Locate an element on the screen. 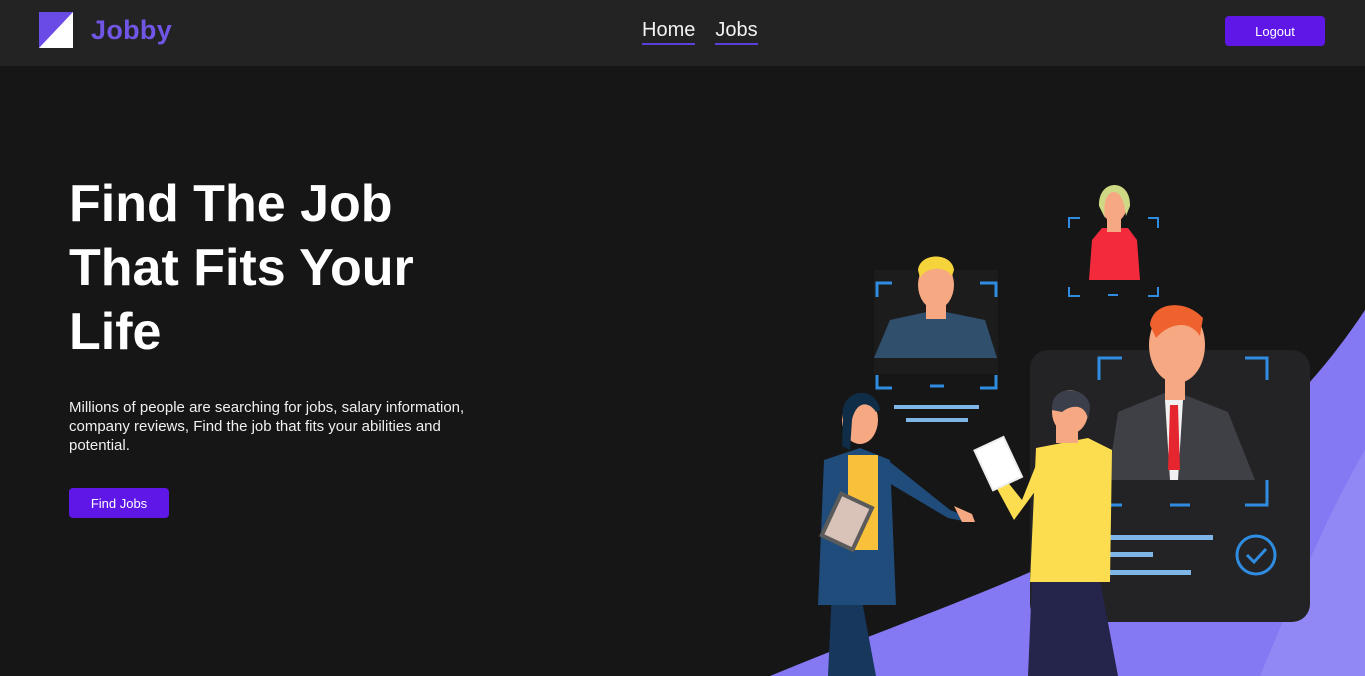 The height and width of the screenshot is (676, 1365). nav-jobs-link: Jobs is located at coordinates (736, 32).